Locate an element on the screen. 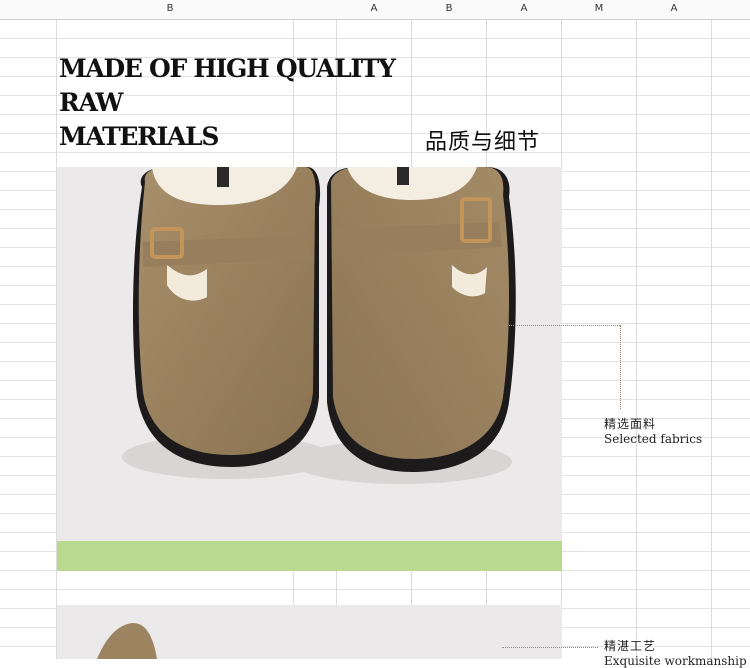  column-header-a2: A is located at coordinates (524, 8).